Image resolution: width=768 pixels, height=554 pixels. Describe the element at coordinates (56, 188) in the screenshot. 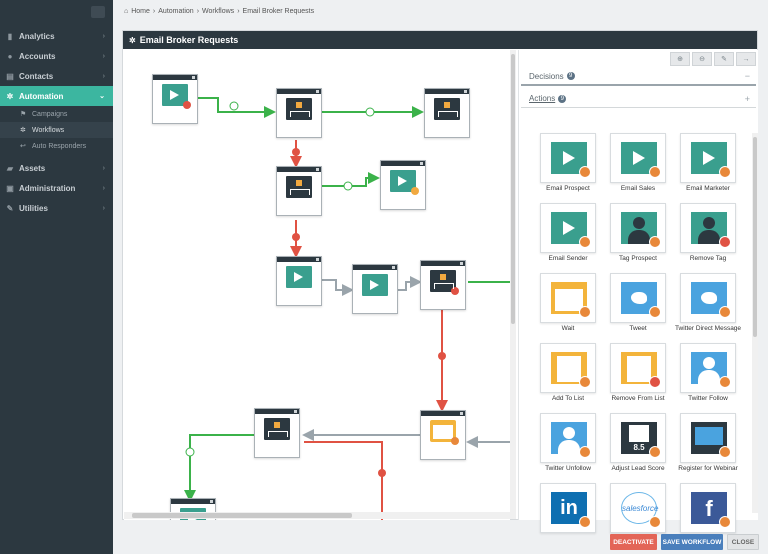

I see `sidebar-item-administration: ▣ Administration ›` at that location.